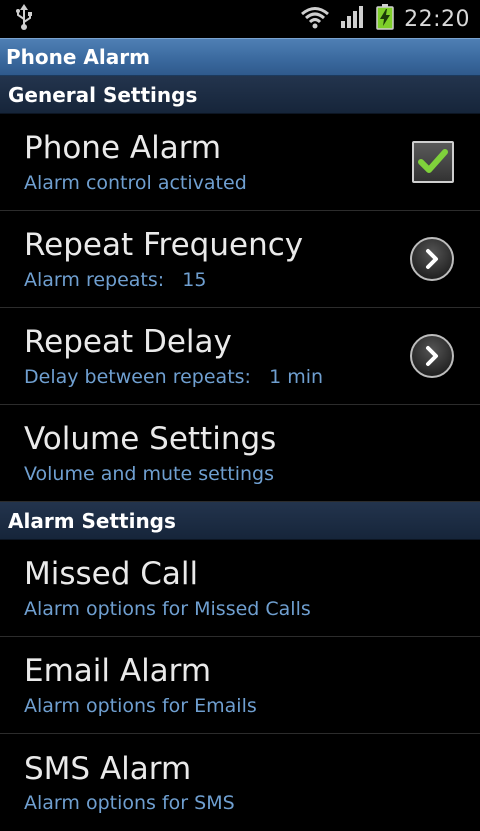 This screenshot has height=831, width=480. What do you see at coordinates (240, 162) in the screenshot?
I see `pref-phone-alarm: Phone Alarm Alarm control activated` at bounding box center [240, 162].